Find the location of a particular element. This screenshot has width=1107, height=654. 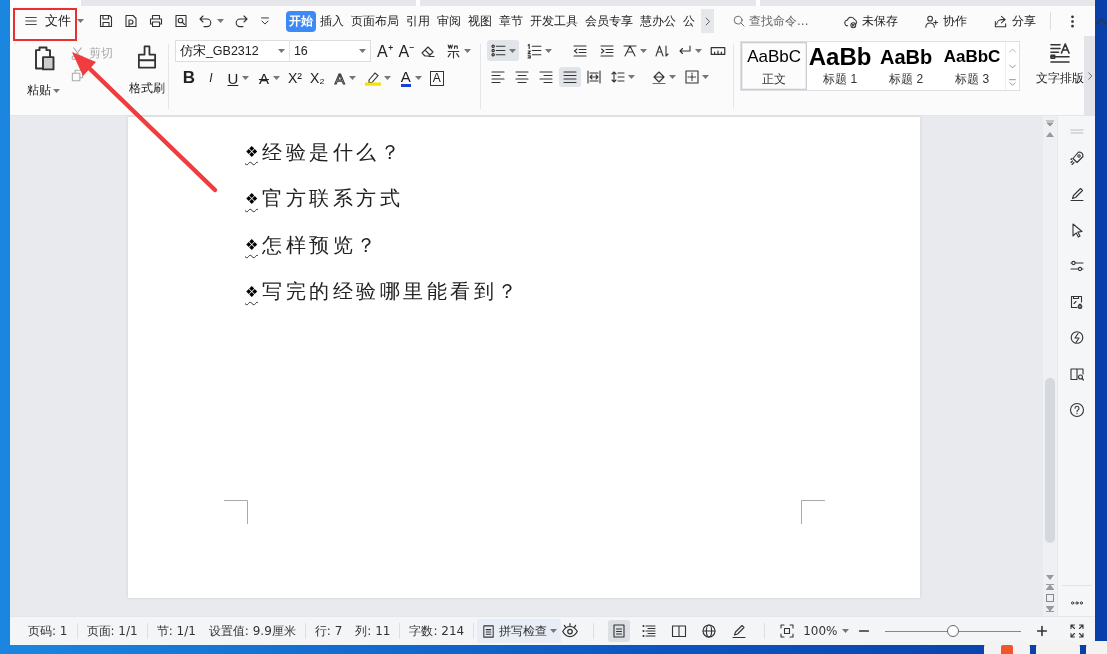

font-size-button: A⁺ is located at coordinates (384, 51).